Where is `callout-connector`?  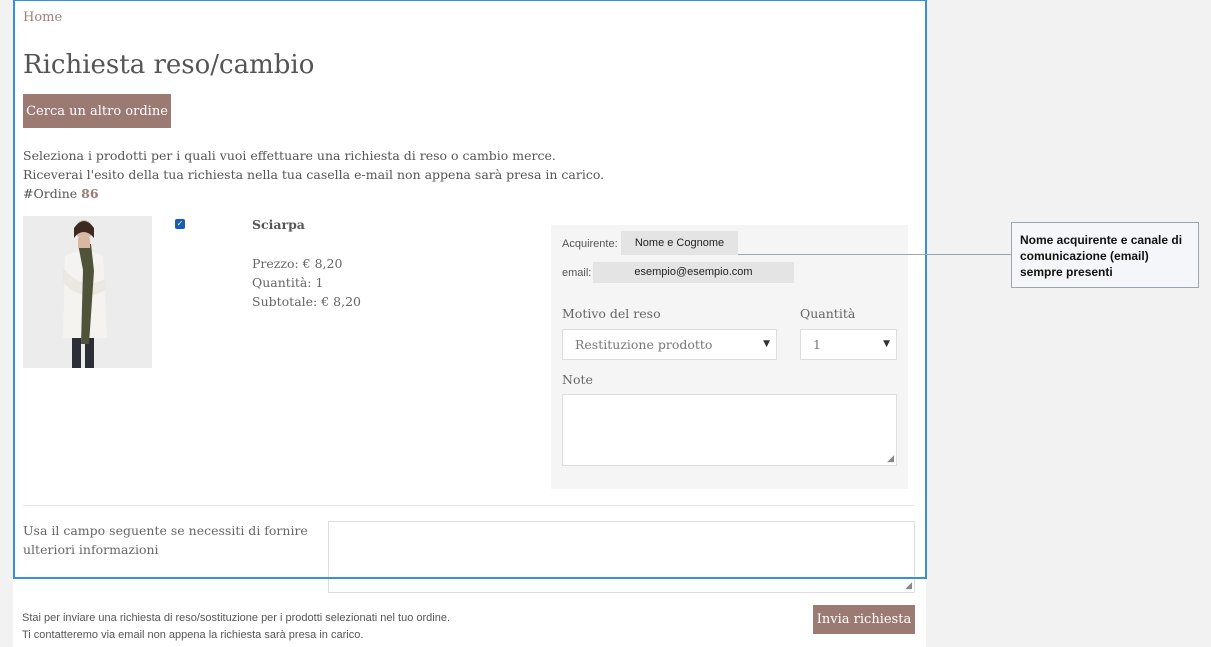
callout-connector is located at coordinates (874, 254).